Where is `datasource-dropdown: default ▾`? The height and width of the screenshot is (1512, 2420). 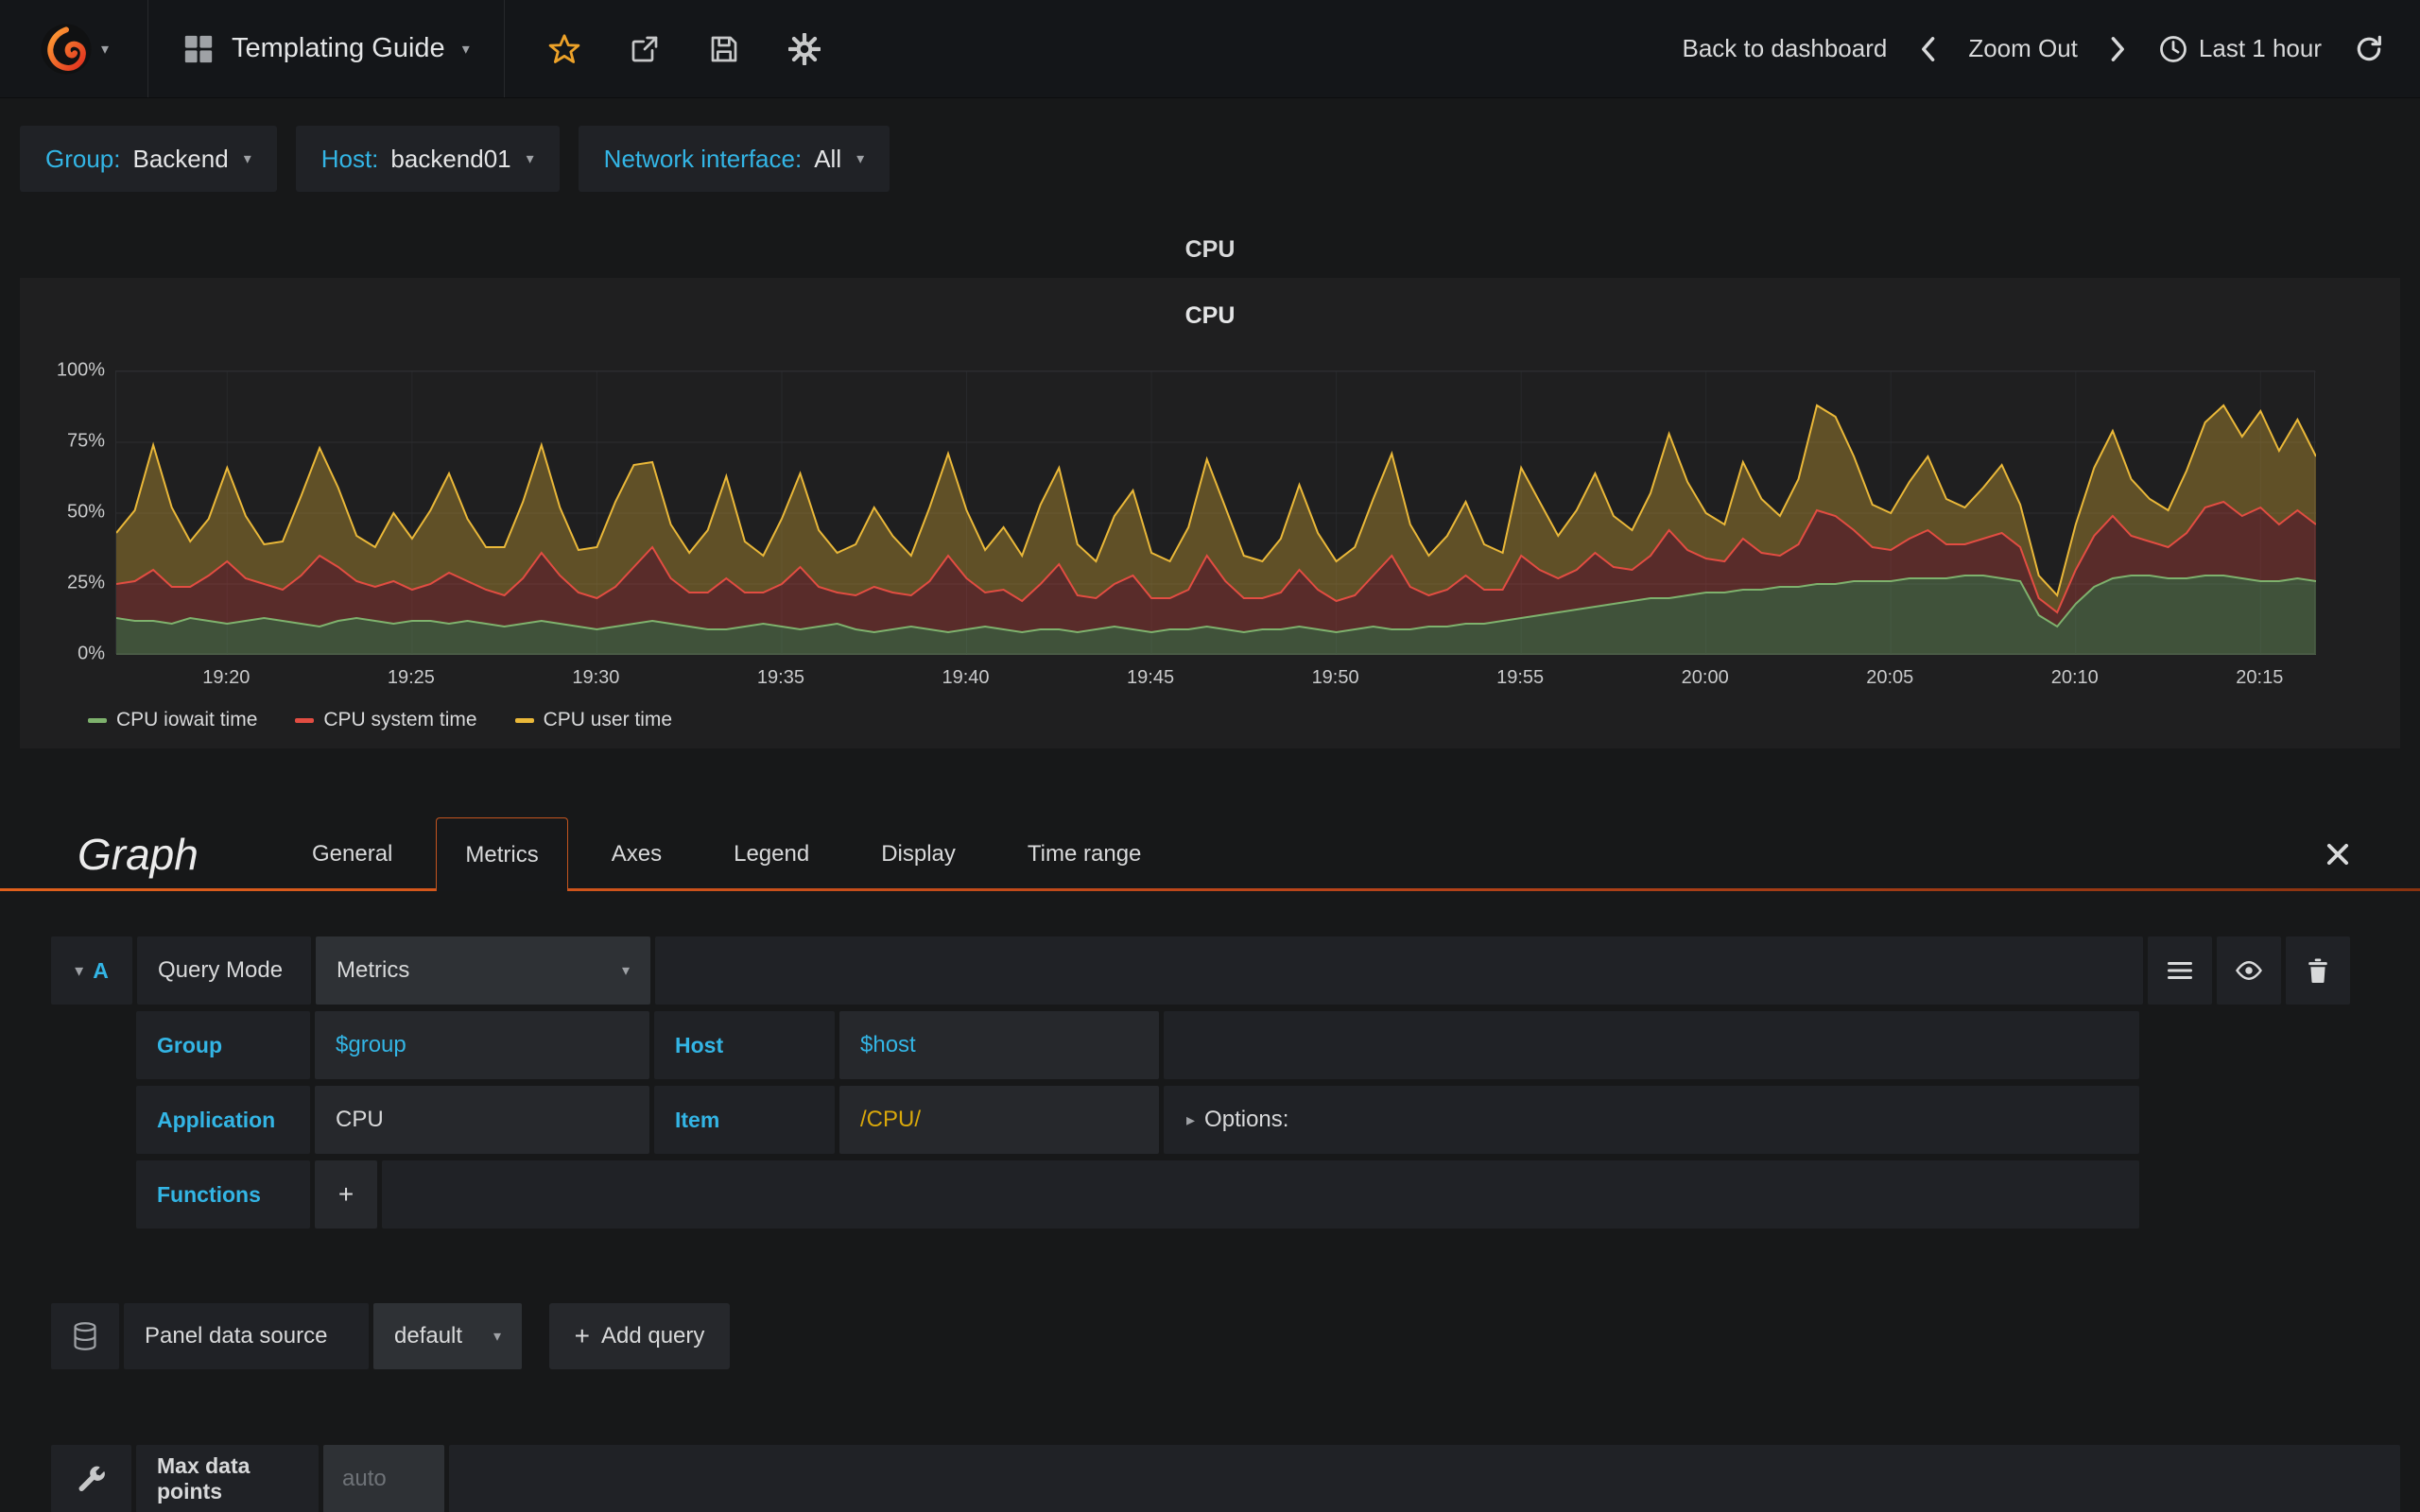 datasource-dropdown: default ▾ is located at coordinates (447, 1336).